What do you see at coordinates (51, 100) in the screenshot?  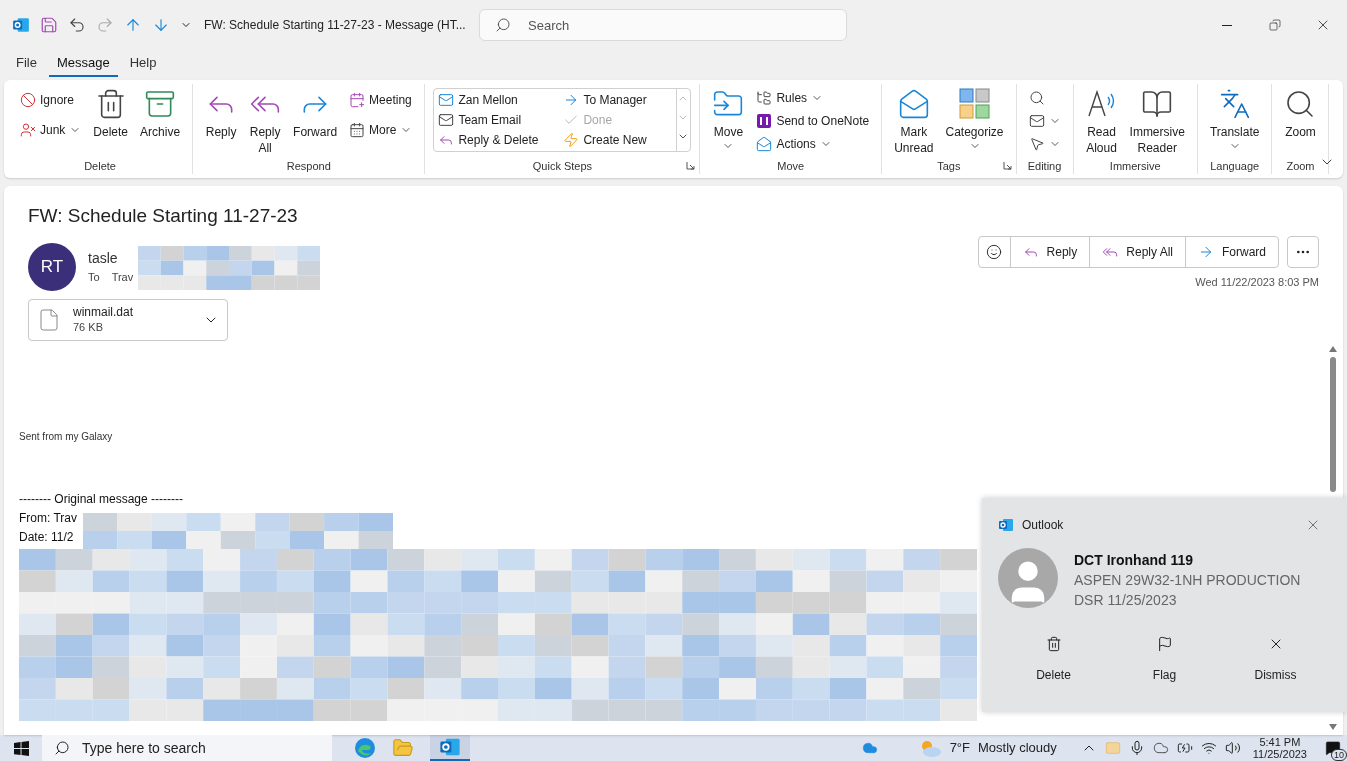 I see `ribbon-button: Ignore` at bounding box center [51, 100].